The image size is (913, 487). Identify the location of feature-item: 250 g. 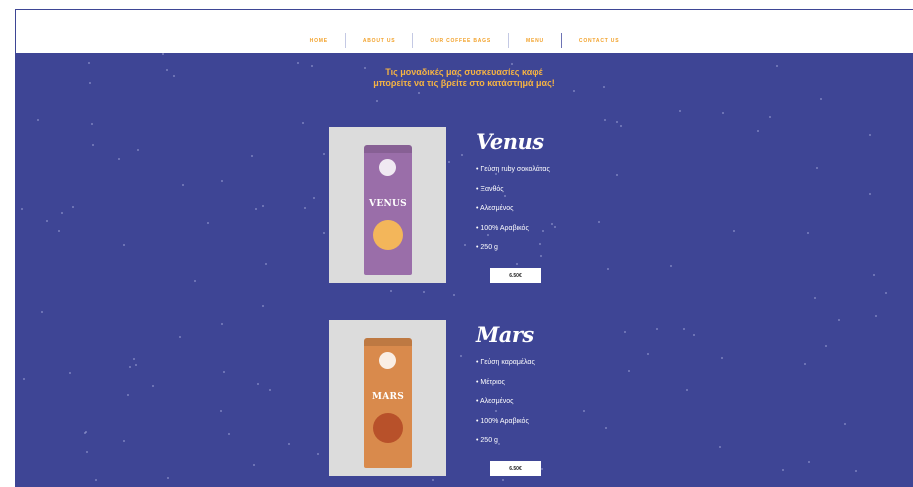
(505, 446).